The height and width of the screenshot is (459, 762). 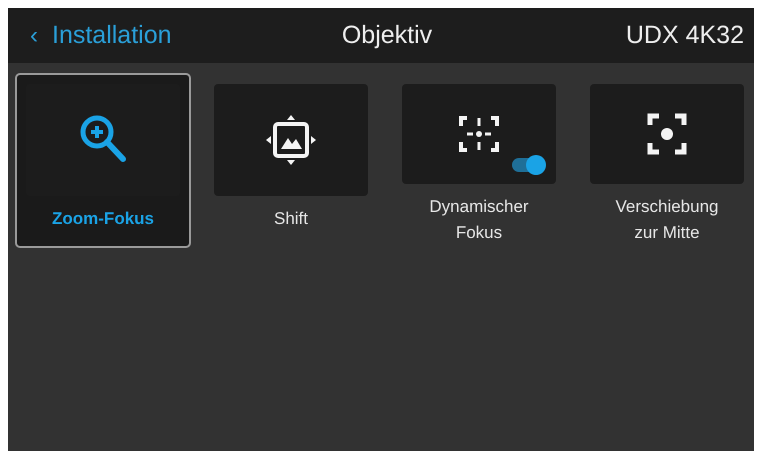 What do you see at coordinates (387, 35) in the screenshot?
I see `screen-title: Objektiv` at bounding box center [387, 35].